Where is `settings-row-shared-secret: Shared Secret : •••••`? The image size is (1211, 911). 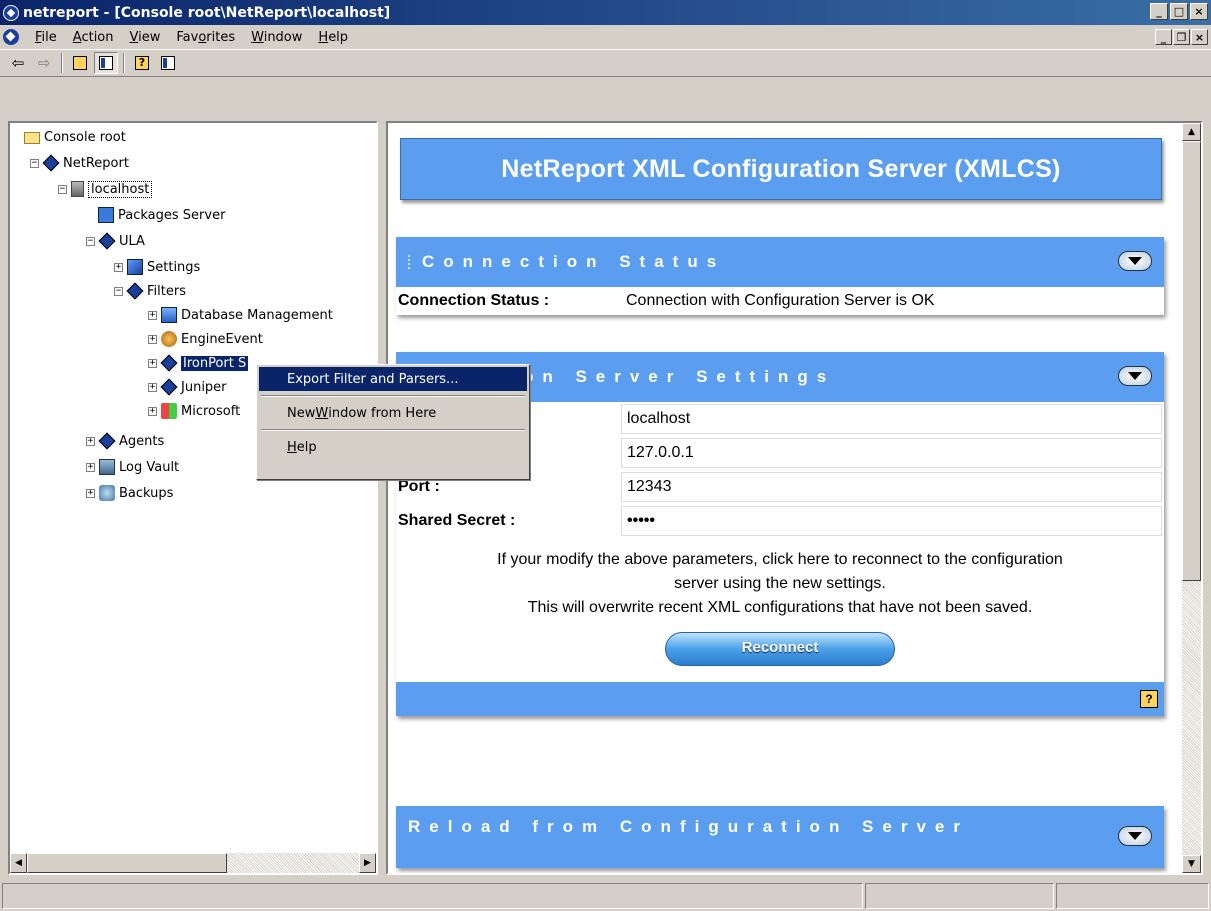 settings-row-shared-secret: Shared Secret : ••••• is located at coordinates (780, 521).